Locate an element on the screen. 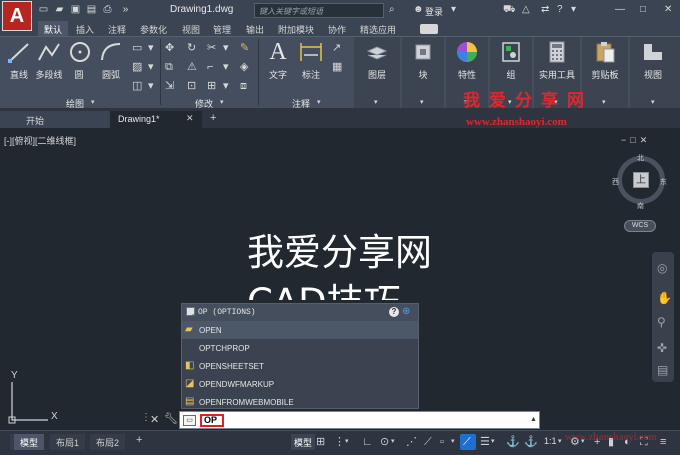 The image size is (680, 455). viewcube-top-face: 上 is located at coordinates (641, 180).